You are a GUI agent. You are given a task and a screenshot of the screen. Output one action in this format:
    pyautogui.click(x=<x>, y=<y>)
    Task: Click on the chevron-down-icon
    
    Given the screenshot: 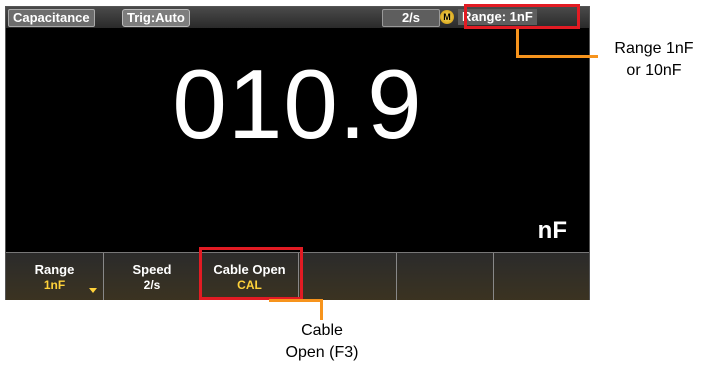 What is the action you would take?
    pyautogui.click(x=93, y=290)
    